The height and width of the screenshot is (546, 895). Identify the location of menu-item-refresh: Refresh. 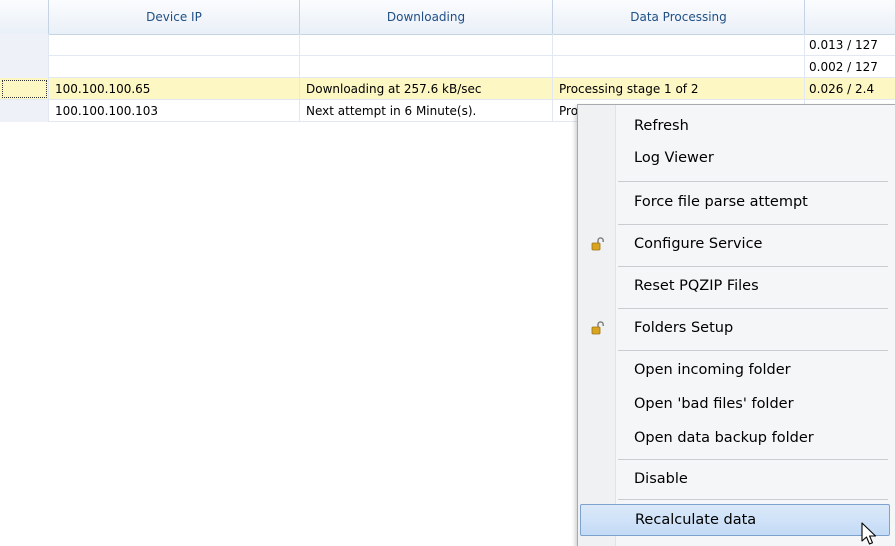
(735, 126).